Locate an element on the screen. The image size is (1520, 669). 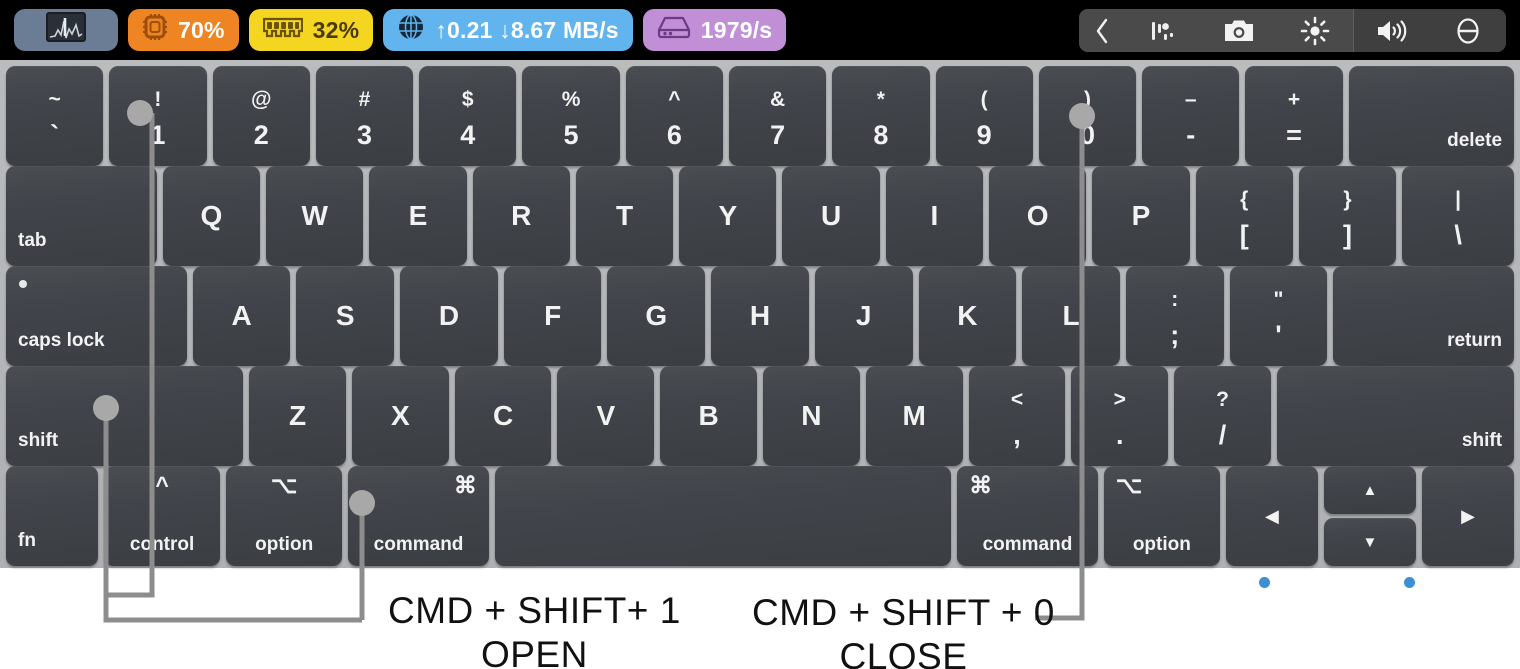
key-legend: delete is located at coordinates (1475, 140).